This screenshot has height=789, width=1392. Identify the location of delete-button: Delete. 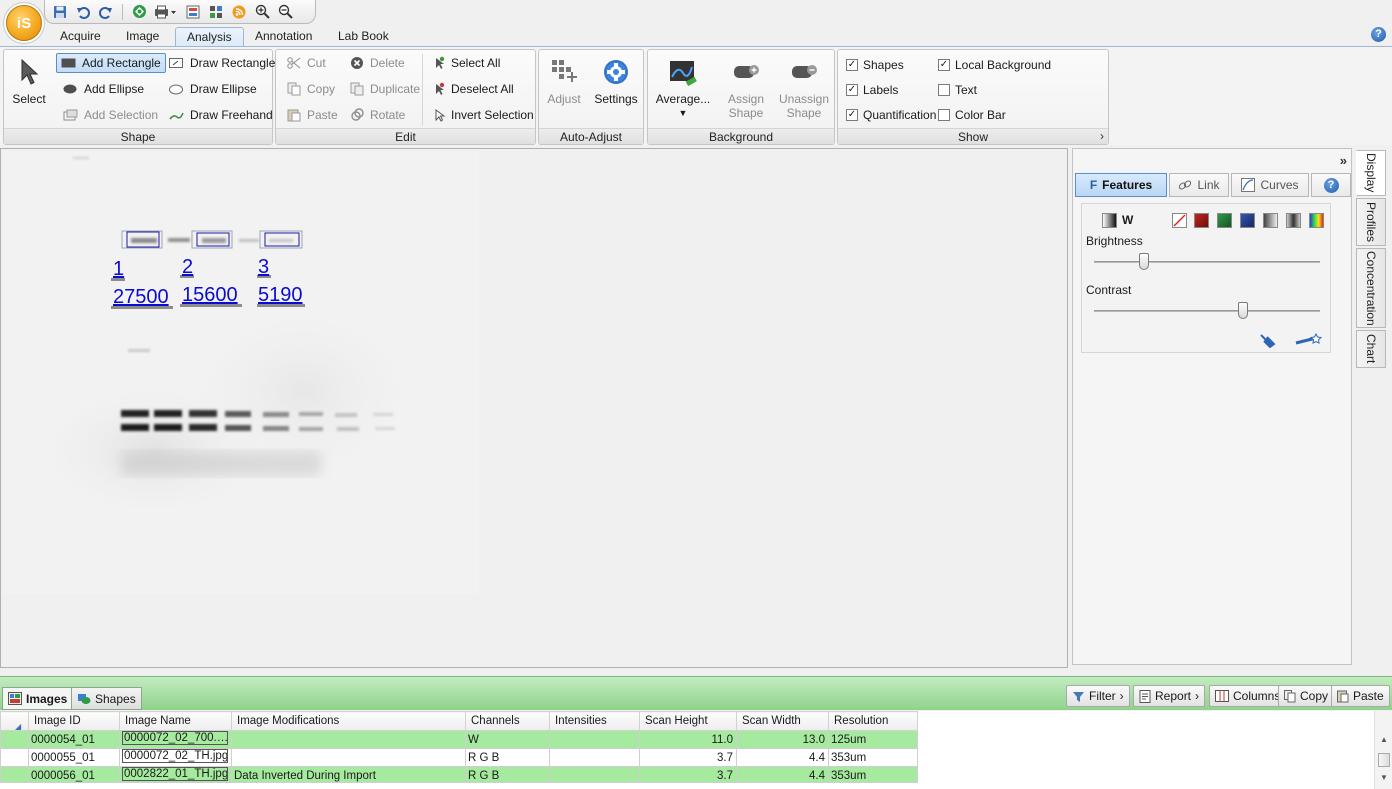
(377, 63).